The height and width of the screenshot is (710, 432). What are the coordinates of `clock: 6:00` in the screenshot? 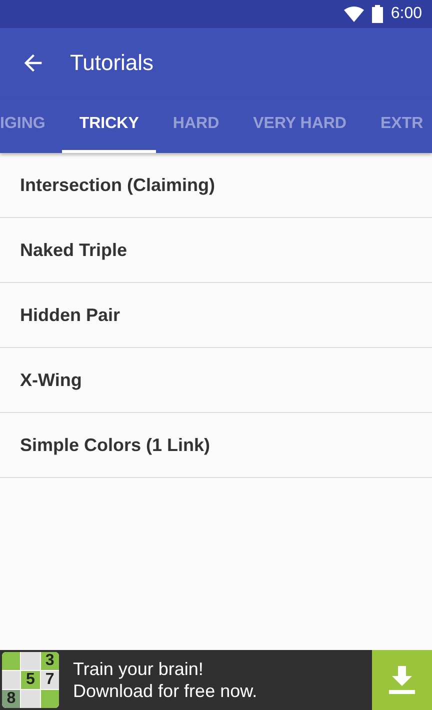 It's located at (406, 14).